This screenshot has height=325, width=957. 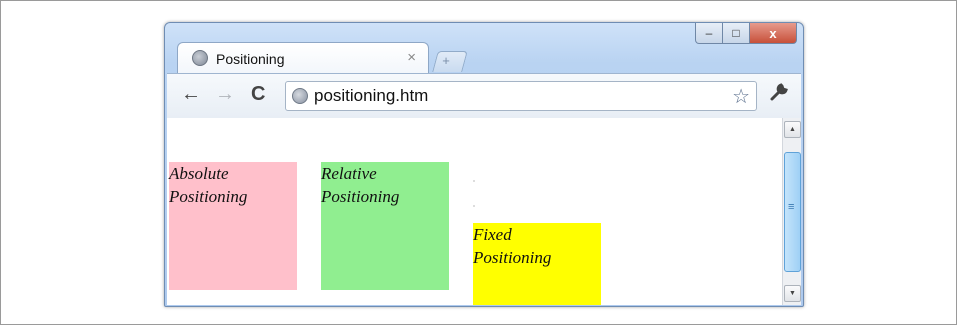 I want to click on address-url: positioning.htm, so click(x=371, y=96).